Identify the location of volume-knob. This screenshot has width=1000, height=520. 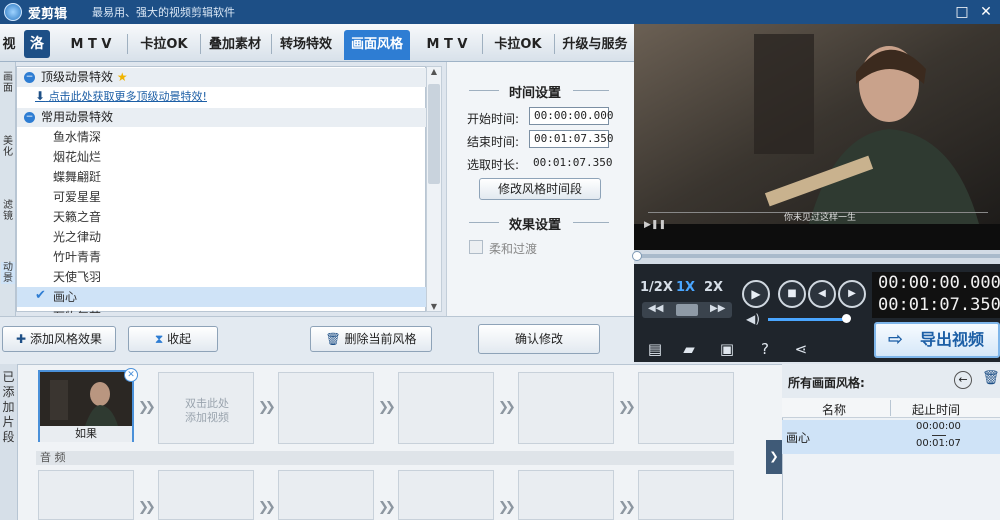
(846, 318).